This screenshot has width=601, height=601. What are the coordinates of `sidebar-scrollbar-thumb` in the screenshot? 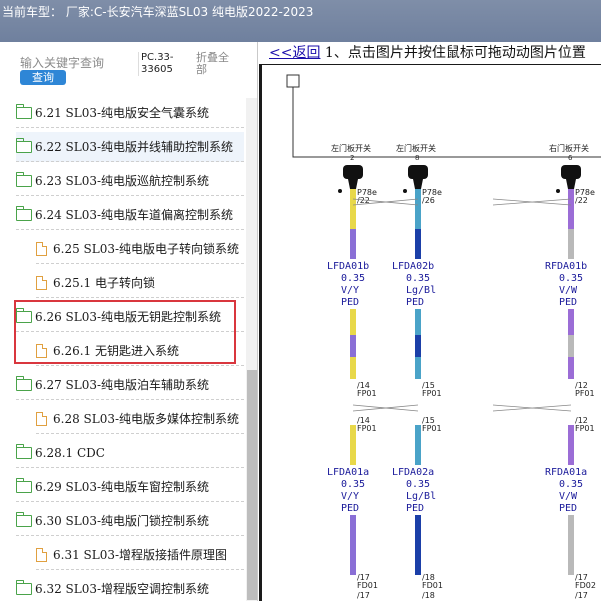 It's located at (252, 485).